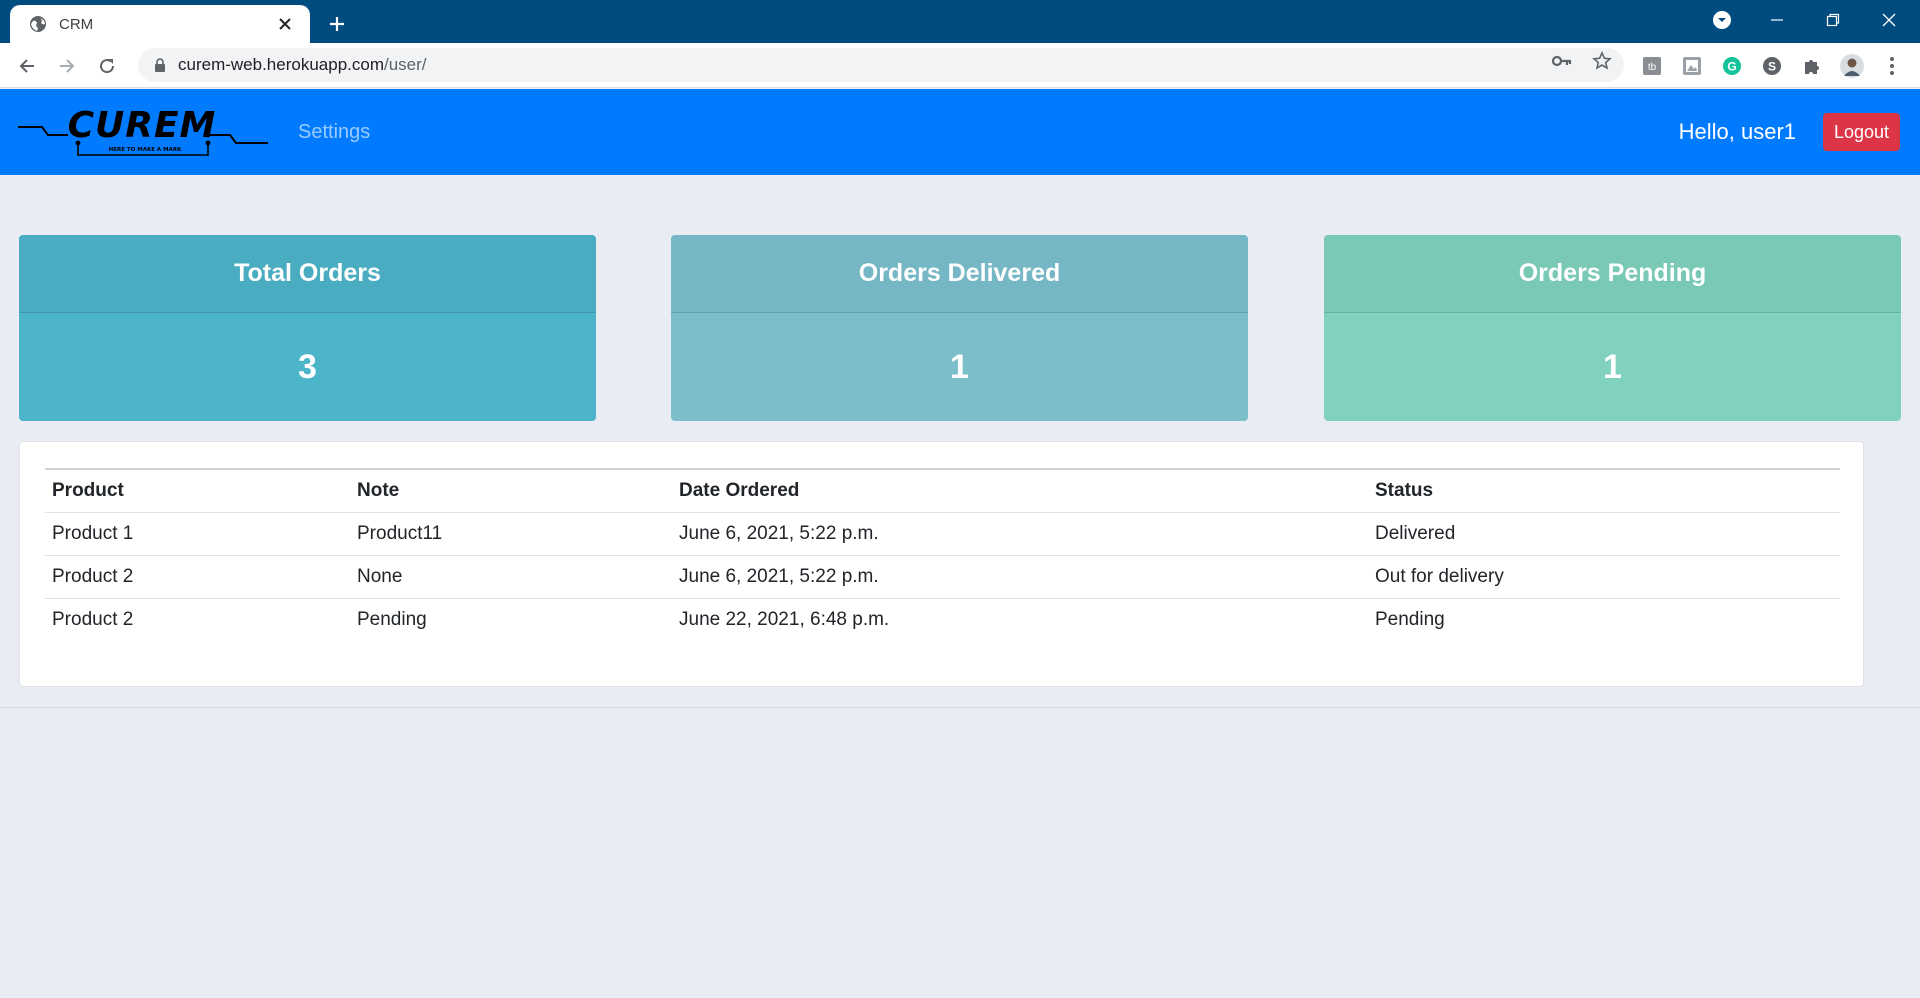 The width and height of the screenshot is (1920, 998). What do you see at coordinates (1889, 20) in the screenshot?
I see `window-close-icon` at bounding box center [1889, 20].